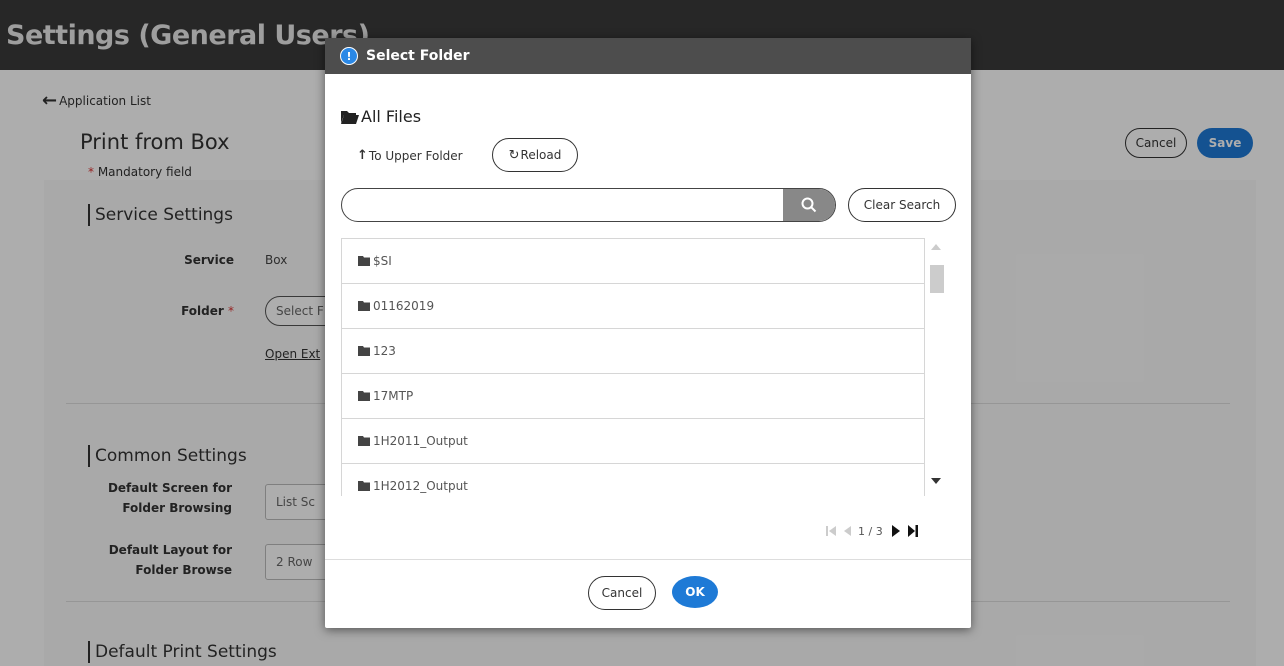 This screenshot has height=666, width=1284. I want to click on dialog-header: ! Select Folder, so click(648, 56).